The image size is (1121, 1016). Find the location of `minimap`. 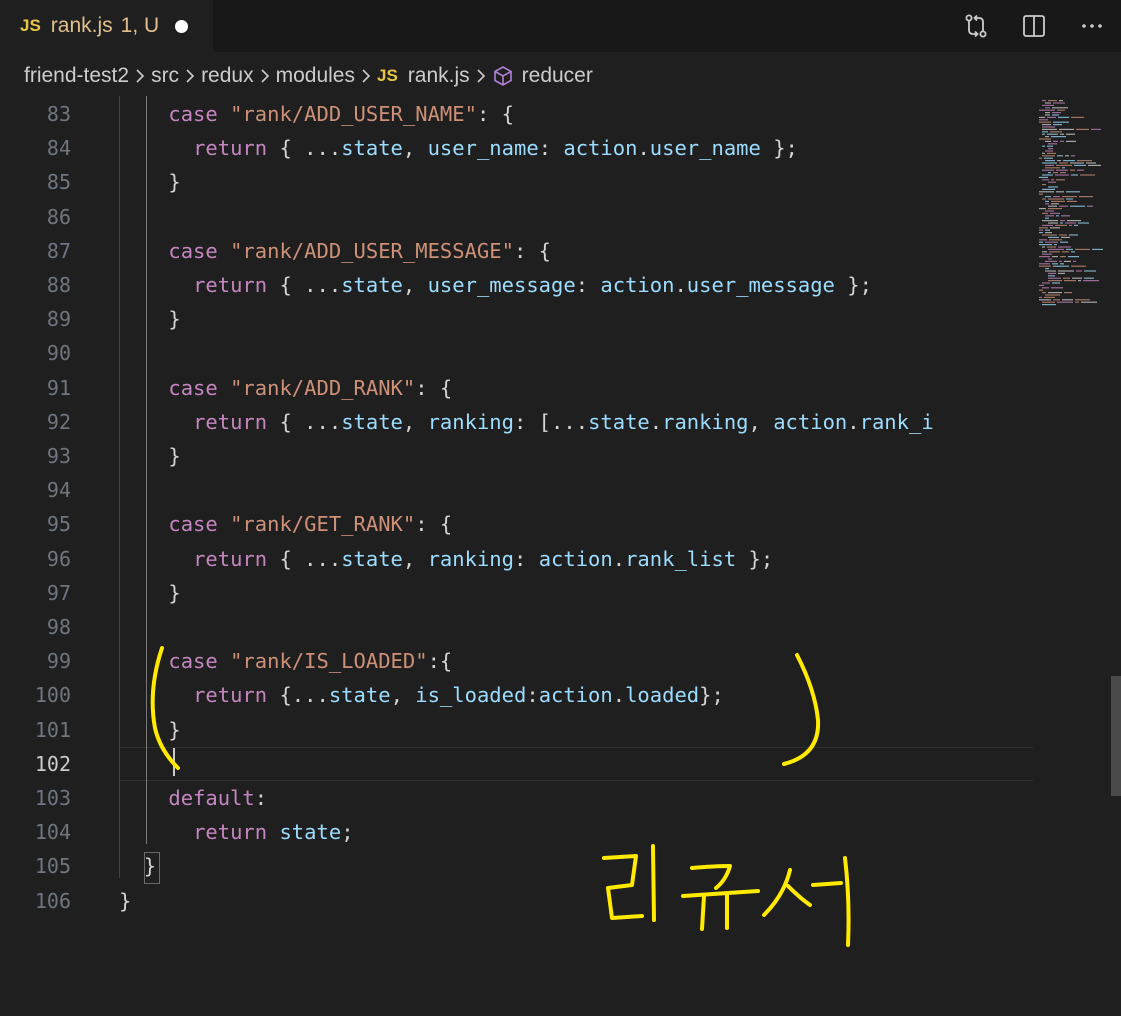

minimap is located at coordinates (1070, 553).